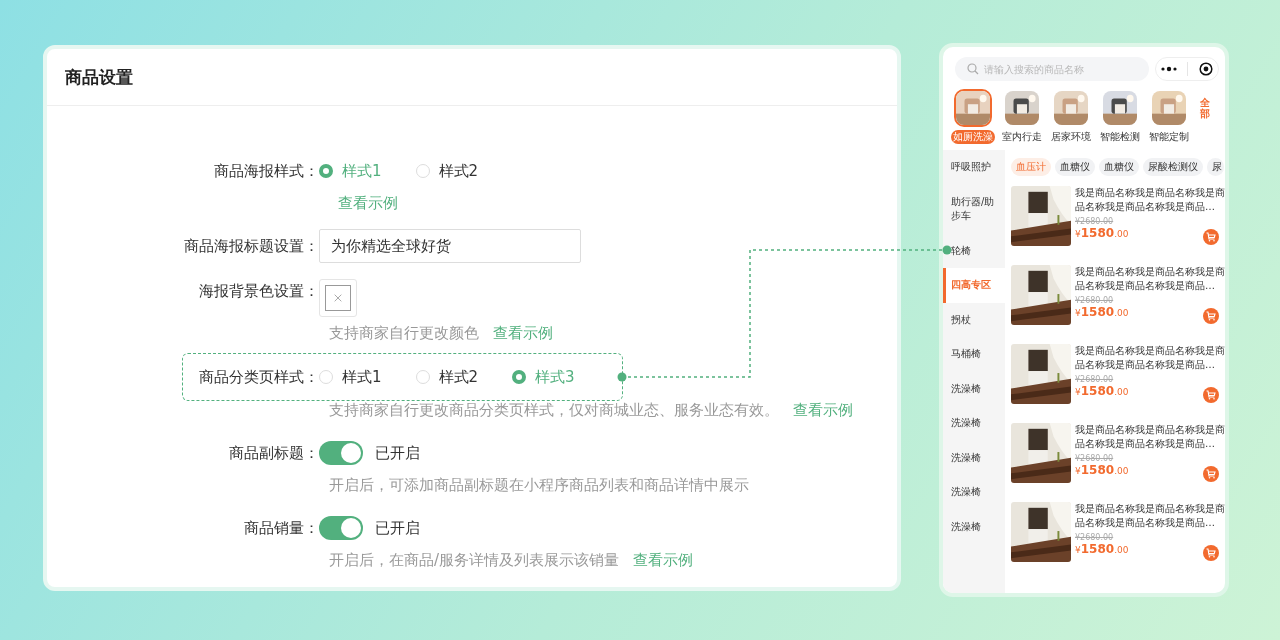 The width and height of the screenshot is (1280, 640). What do you see at coordinates (266, 171) in the screenshot?
I see `field-label: 商品海报样式：` at bounding box center [266, 171].